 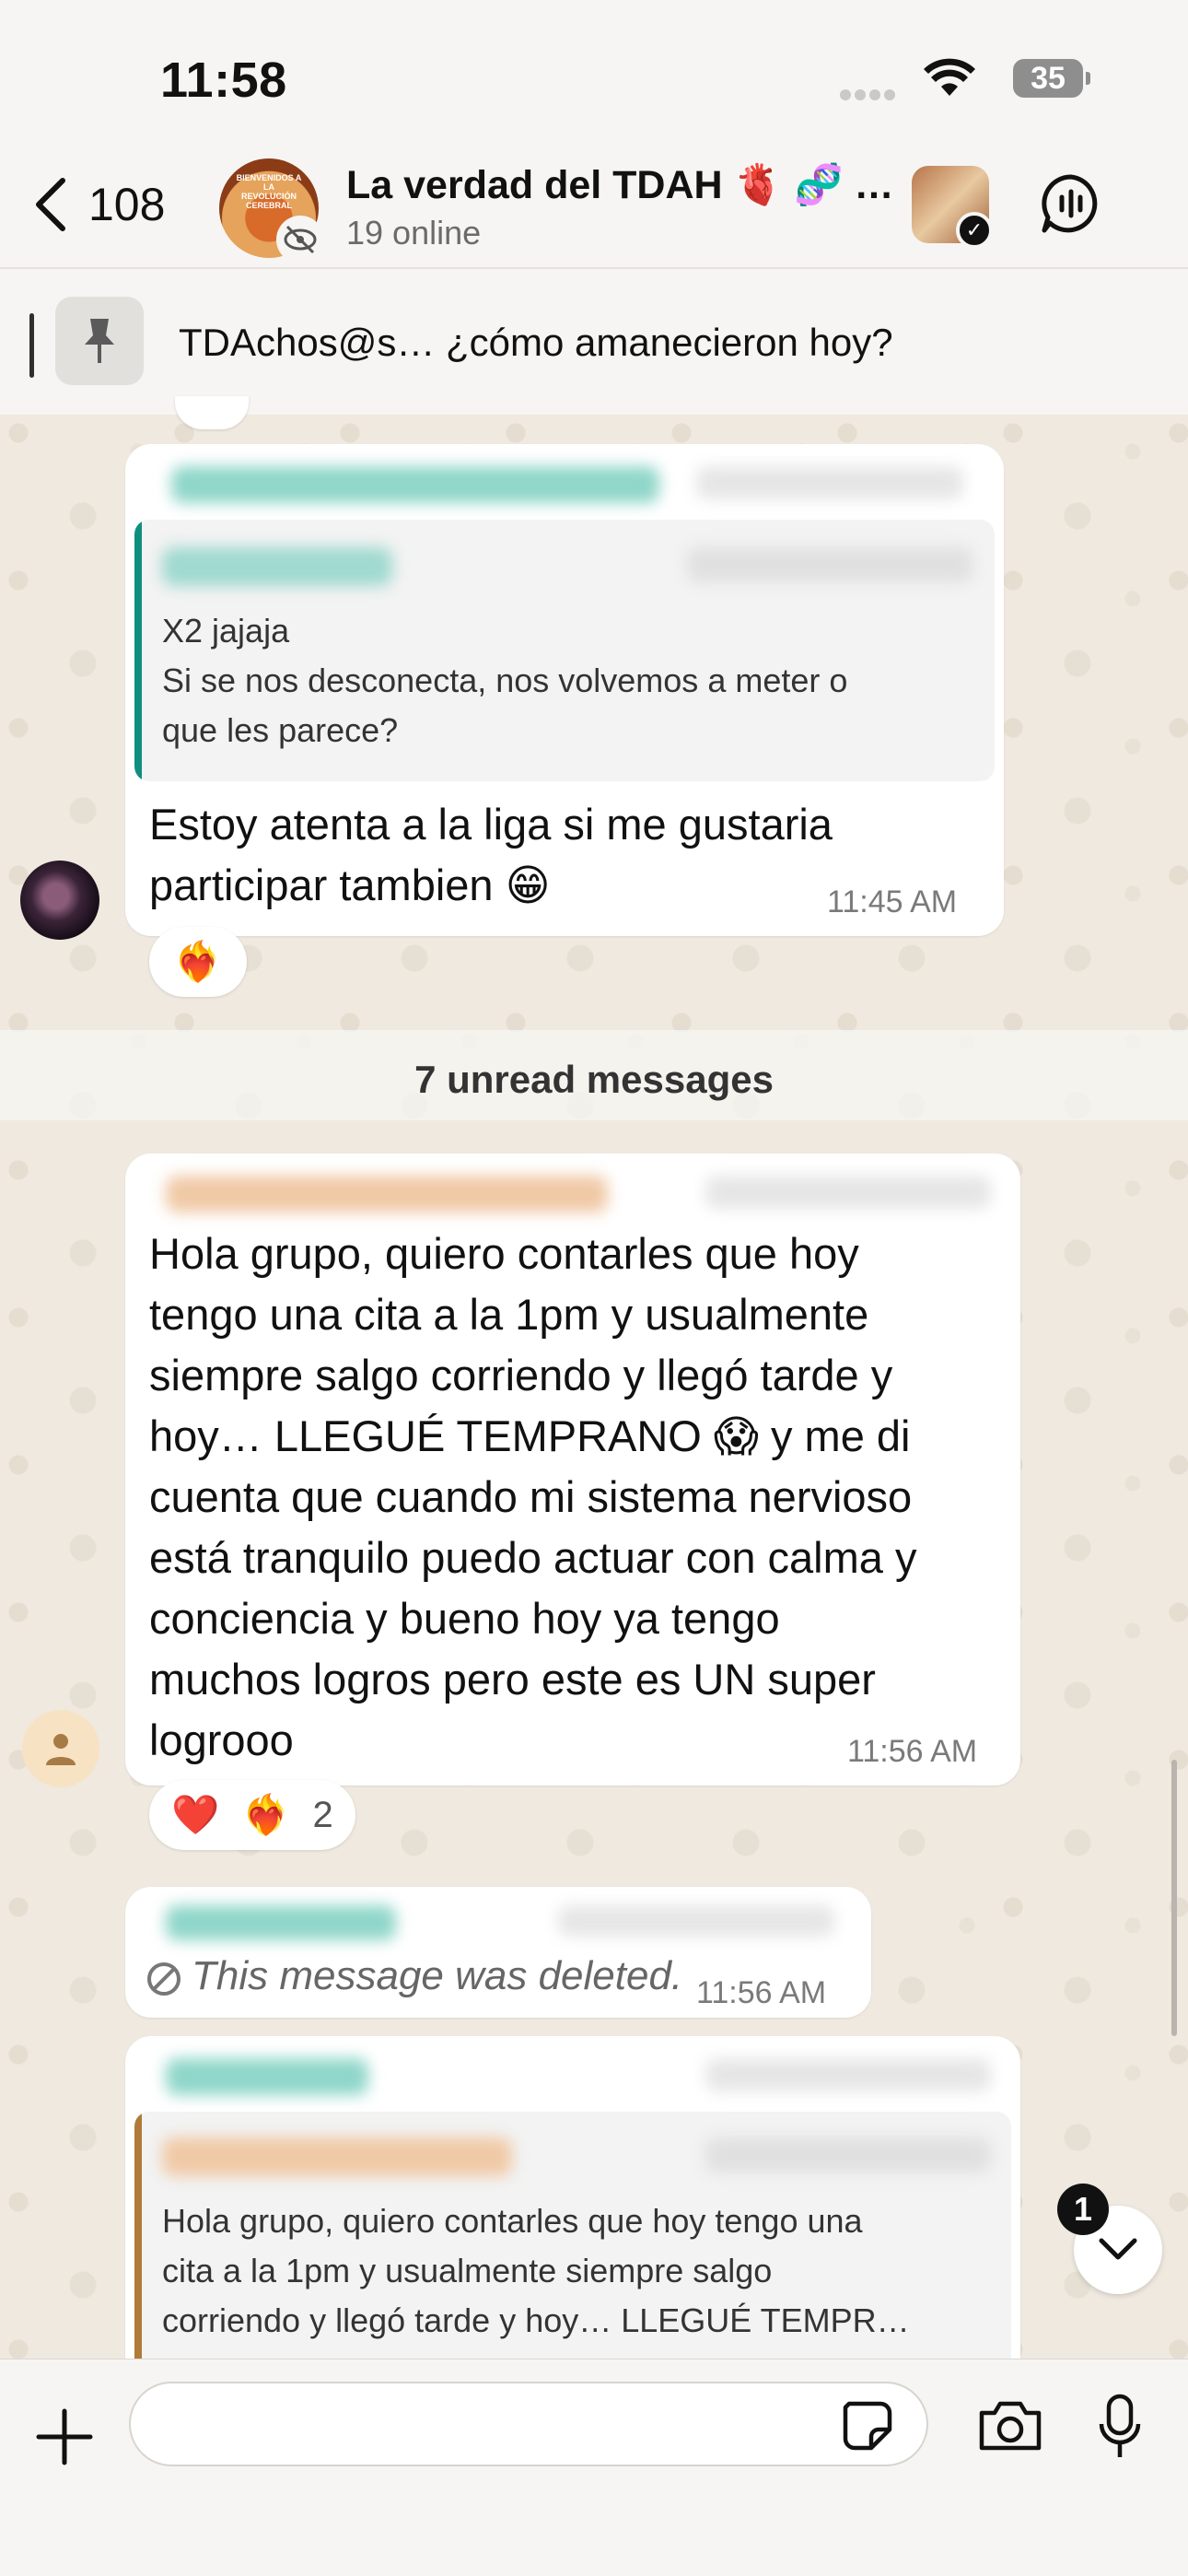 I want to click on check-badge-icon: ✓, so click(x=974, y=230).